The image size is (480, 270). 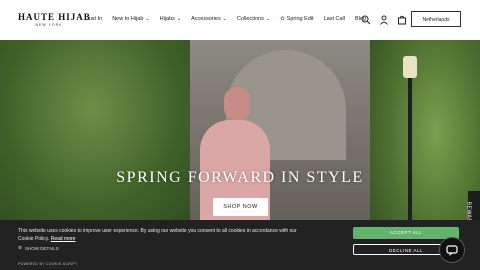 I want to click on account-icon, so click(x=384, y=18).